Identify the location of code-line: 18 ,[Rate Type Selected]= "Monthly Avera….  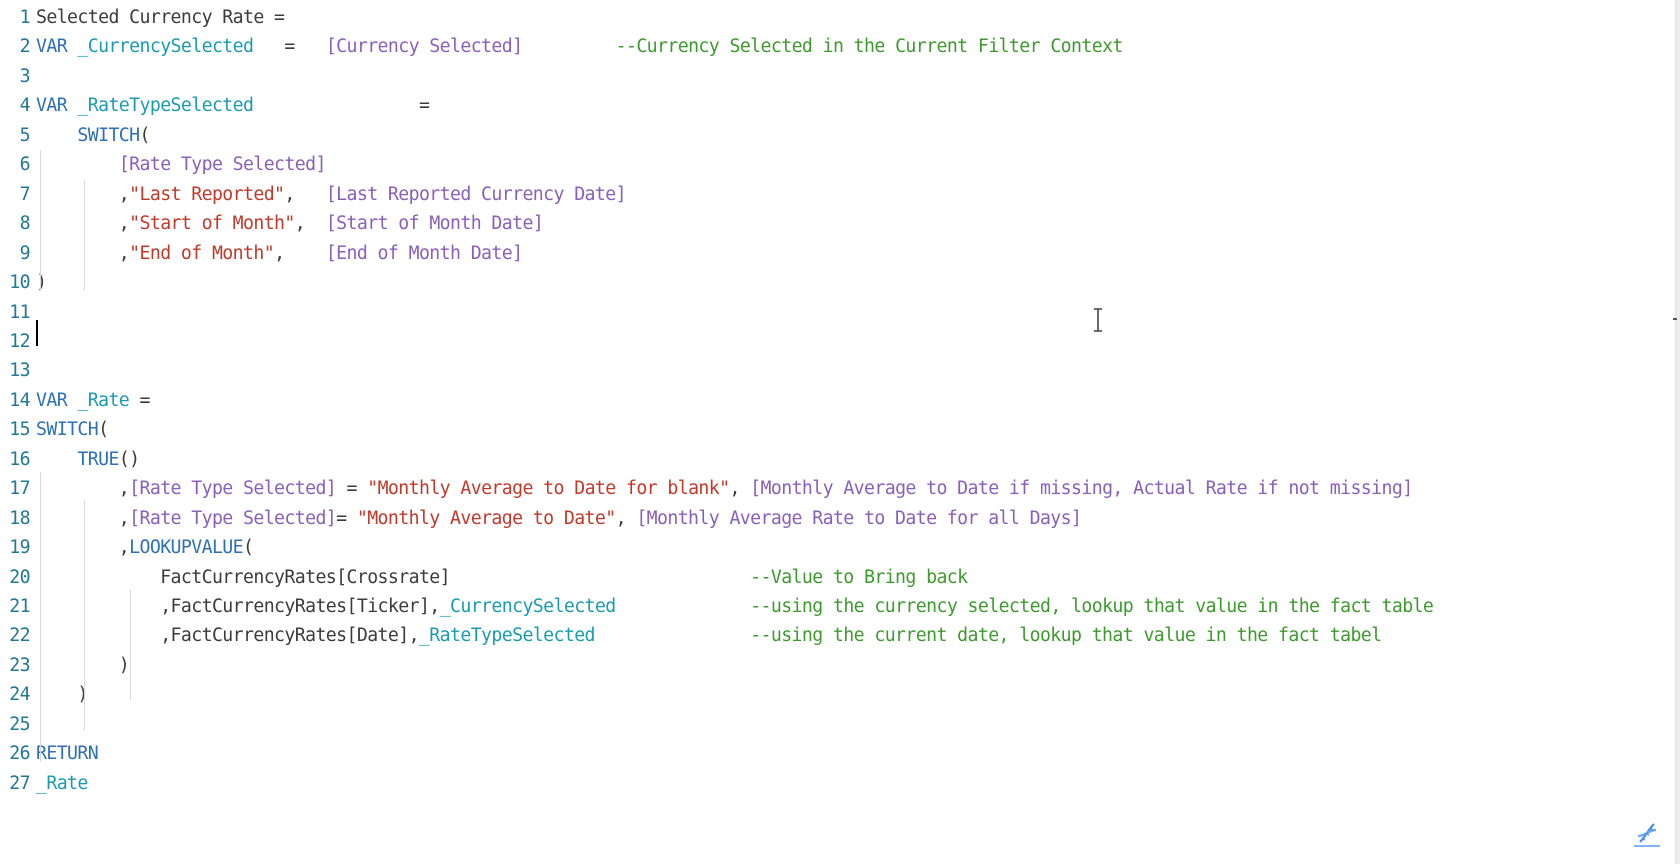
(541, 518).